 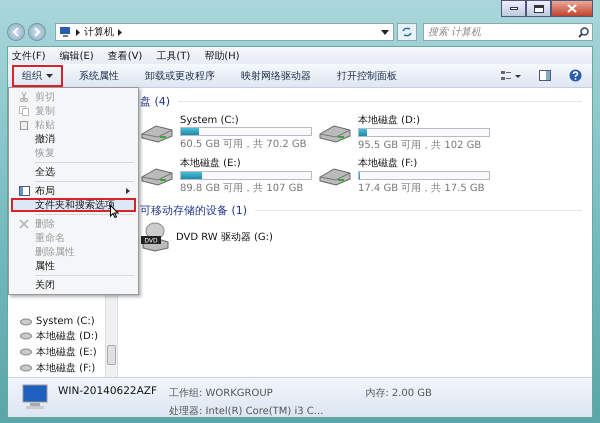 I want to click on workgroup-text: 工作组: WORKGROUP, so click(x=221, y=393).